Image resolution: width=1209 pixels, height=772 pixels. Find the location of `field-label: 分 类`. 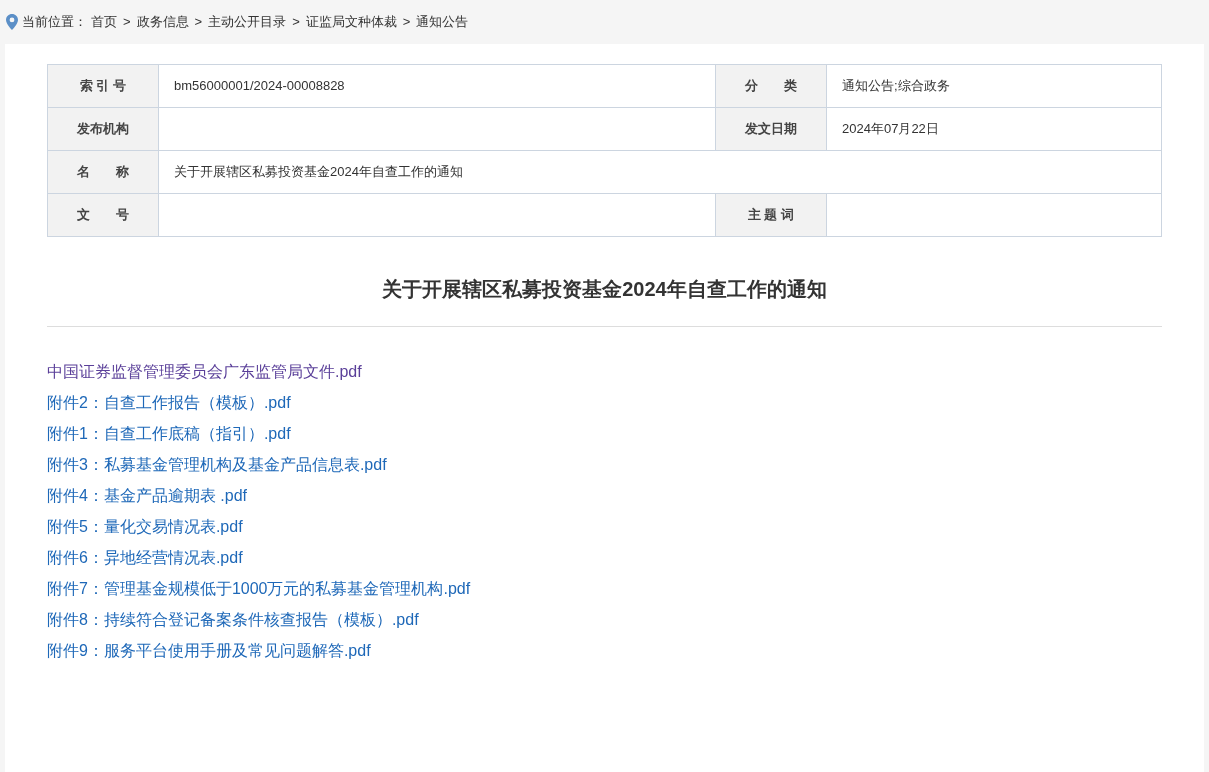

field-label: 分 类 is located at coordinates (771, 86).